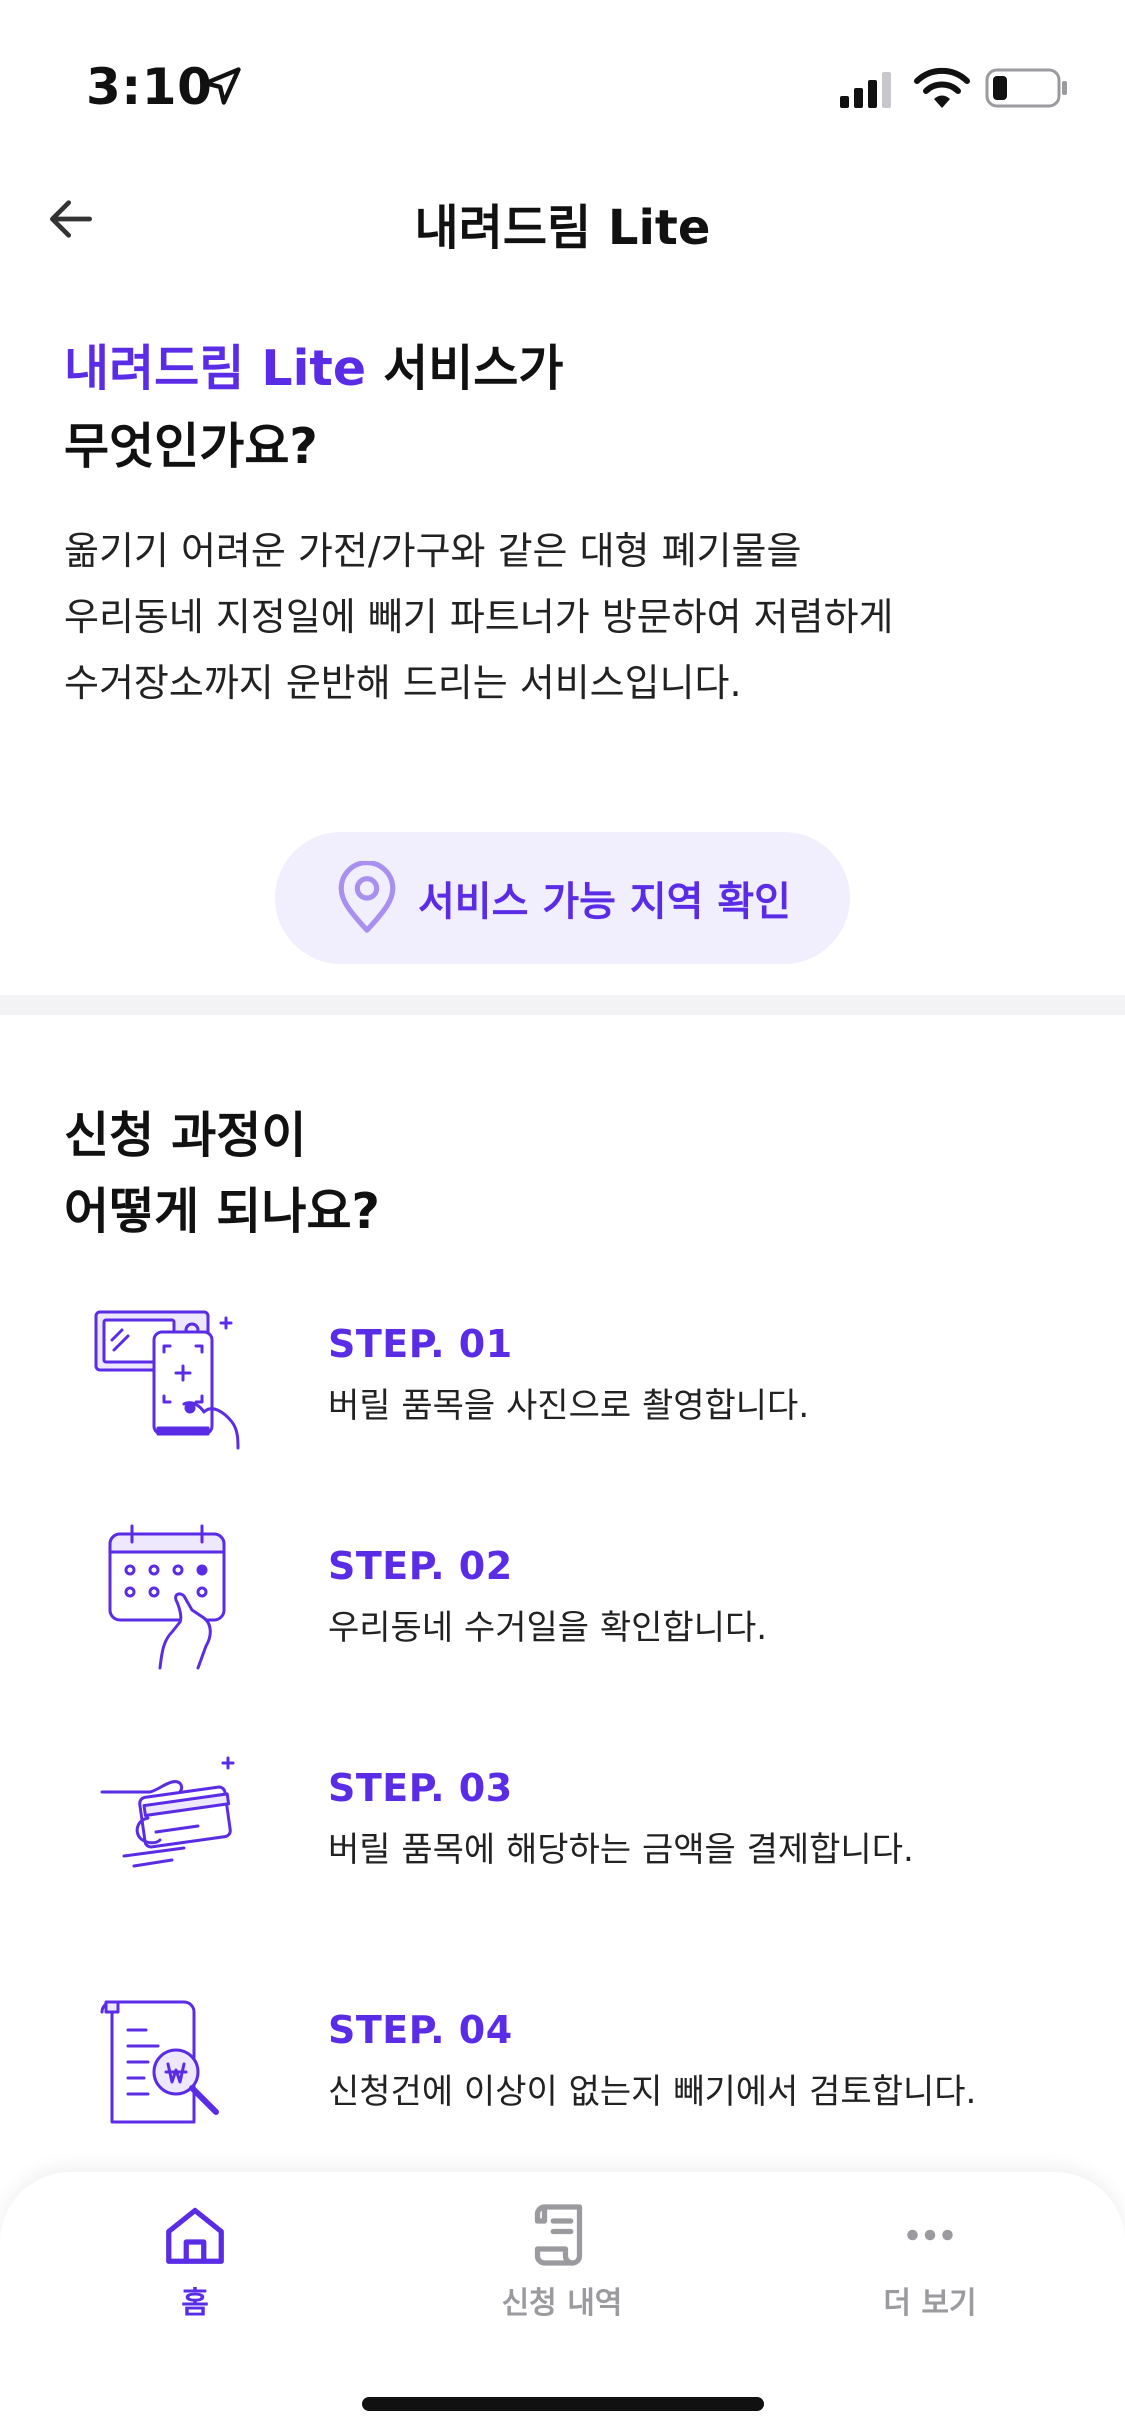 The height and width of the screenshot is (2436, 1125). Describe the element at coordinates (420, 1788) in the screenshot. I see `step-number: STEP. 03` at that location.